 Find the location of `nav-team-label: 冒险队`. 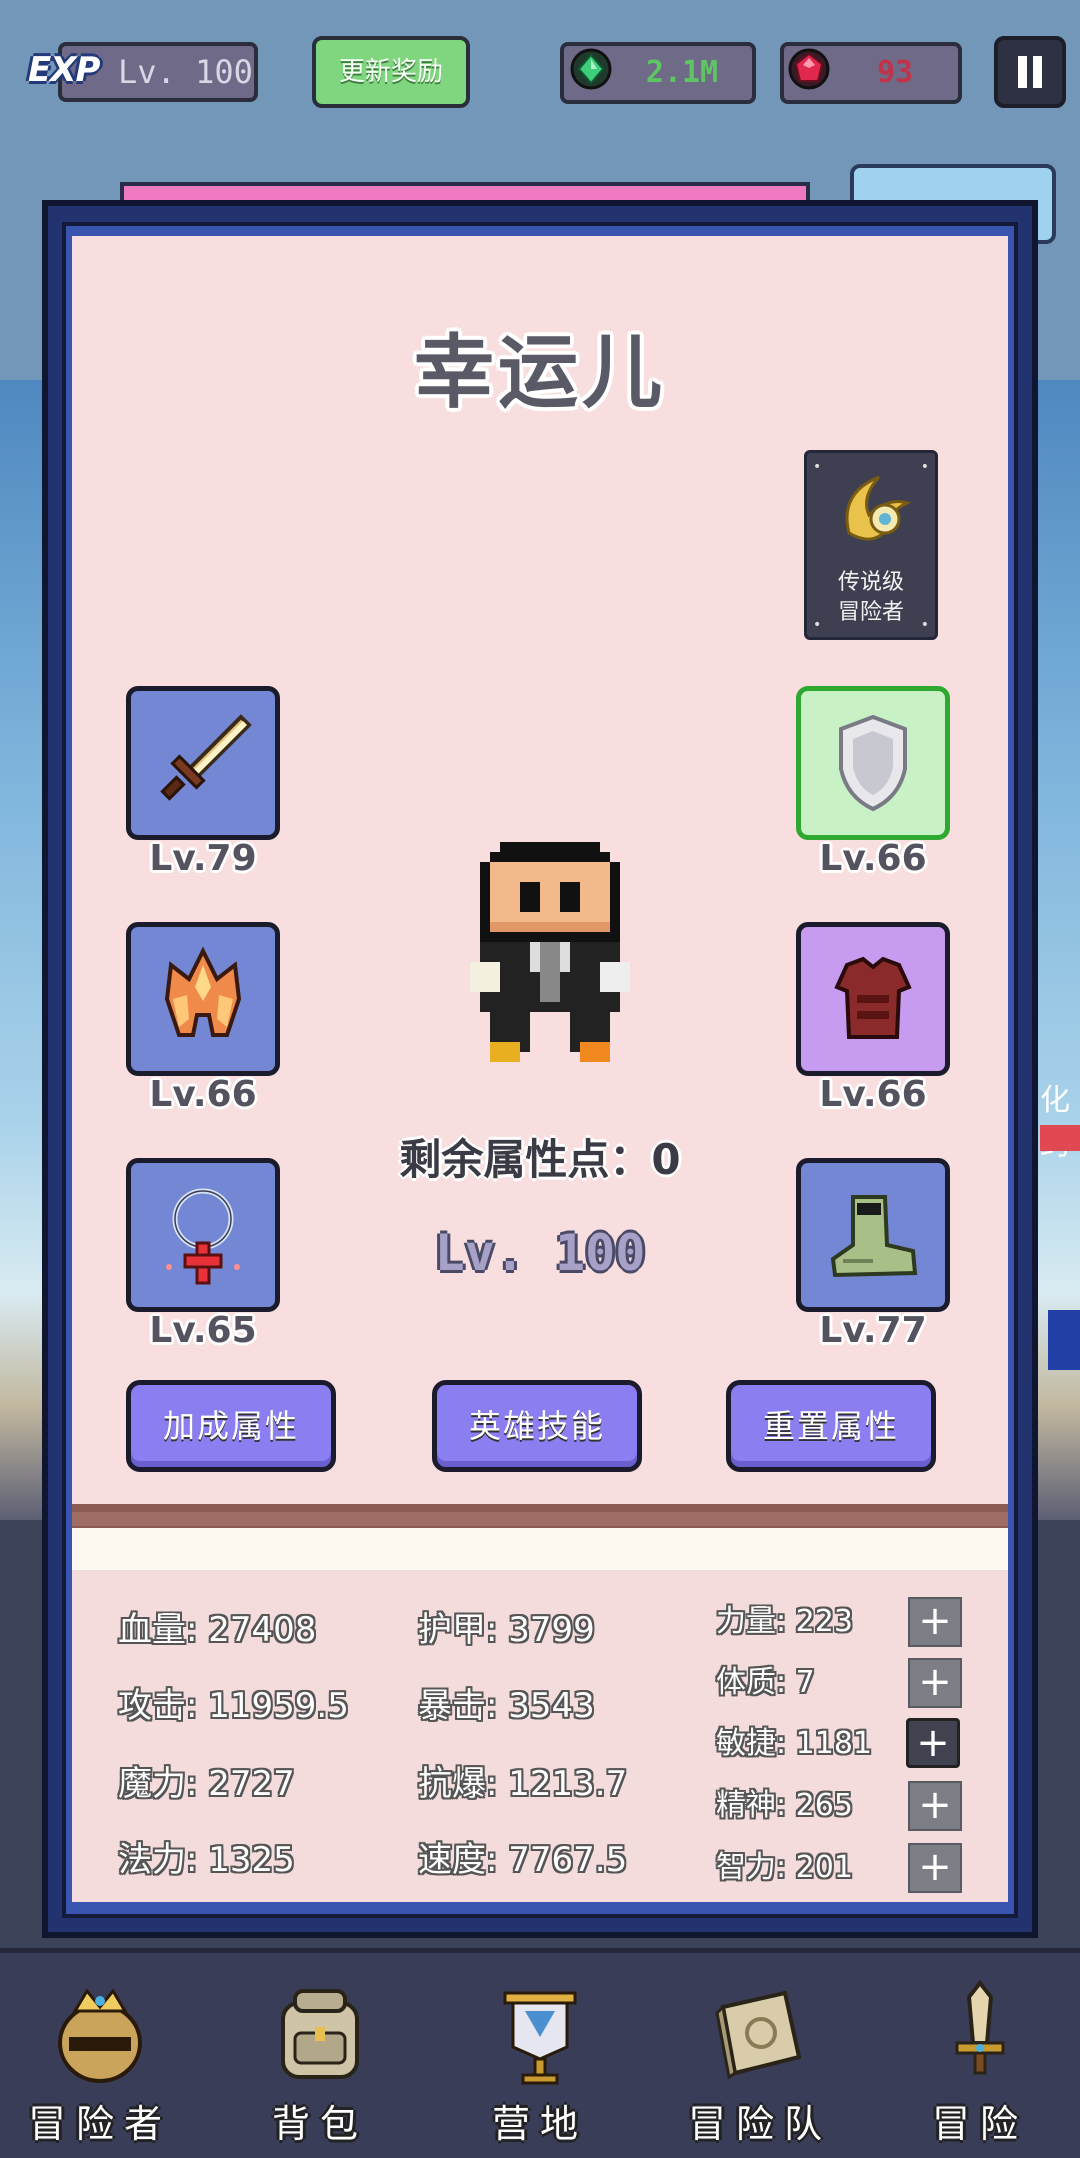

nav-team-label: 冒险队 is located at coordinates (759, 2124).